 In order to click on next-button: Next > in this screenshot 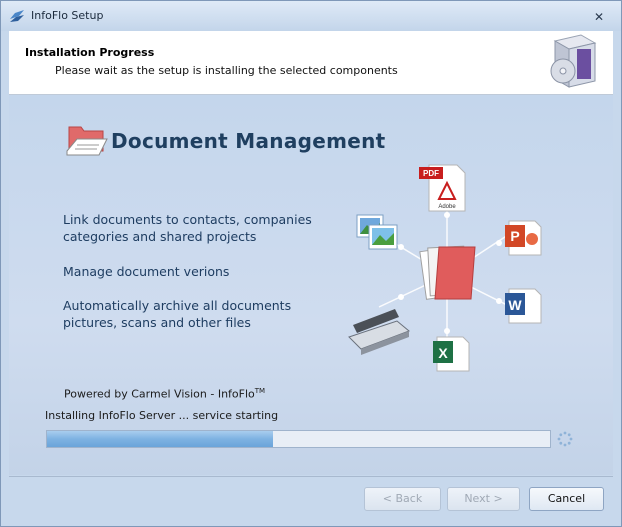, I will do `click(483, 499)`.